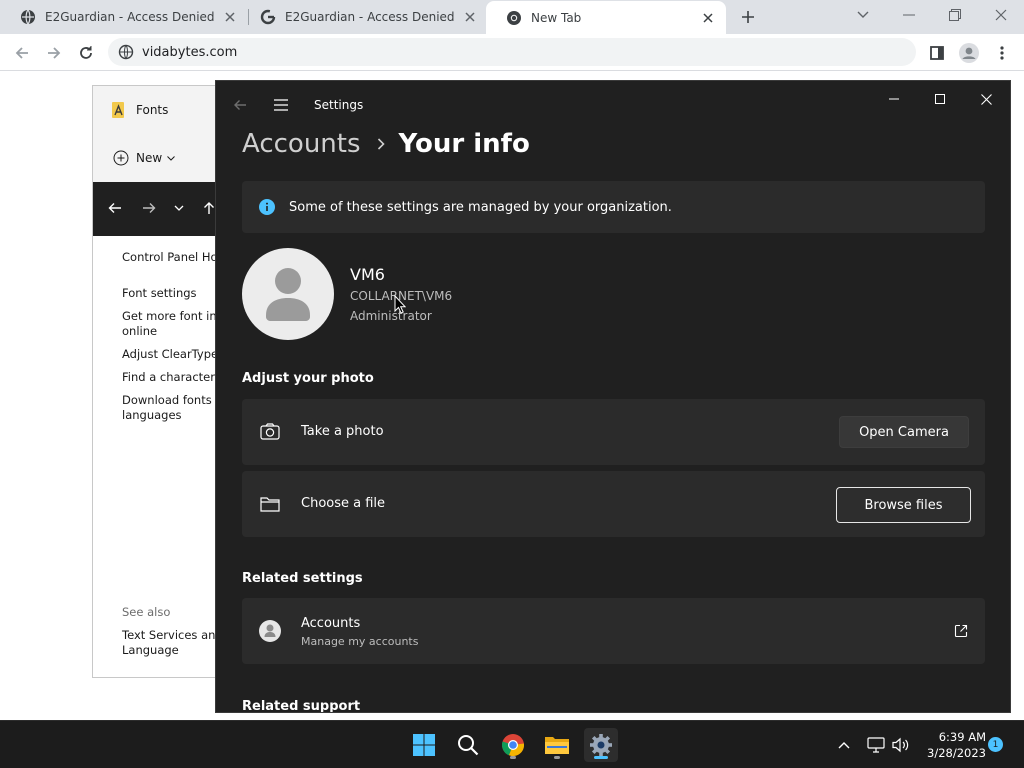 This screenshot has width=1024, height=768. I want to click on fonts-title: Fonts, so click(152, 110).